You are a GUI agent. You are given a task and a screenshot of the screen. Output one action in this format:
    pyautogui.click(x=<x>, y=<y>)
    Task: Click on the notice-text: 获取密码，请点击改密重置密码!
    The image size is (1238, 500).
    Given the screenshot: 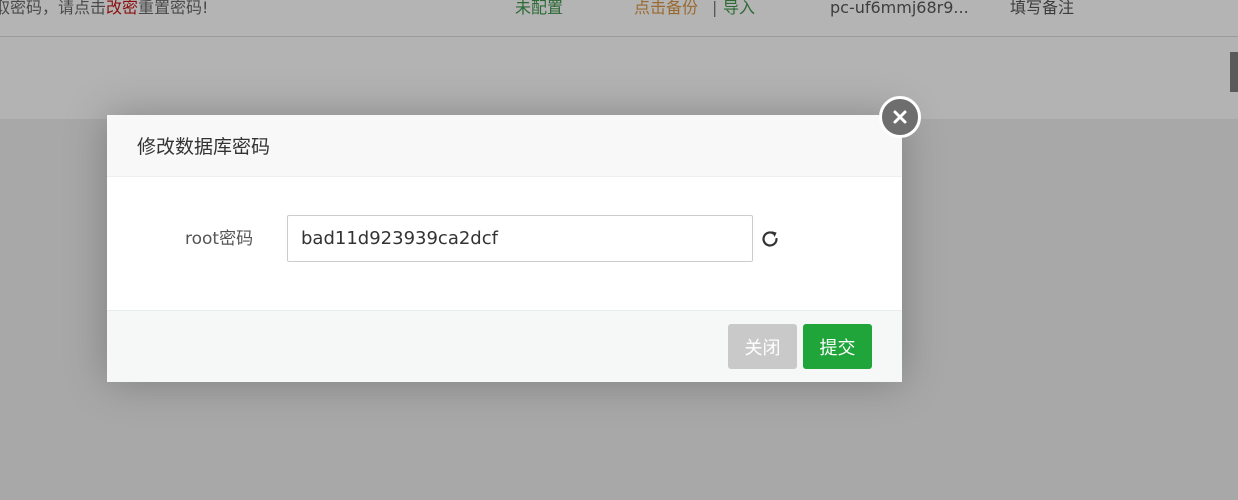 What is the action you would take?
    pyautogui.click(x=104, y=8)
    